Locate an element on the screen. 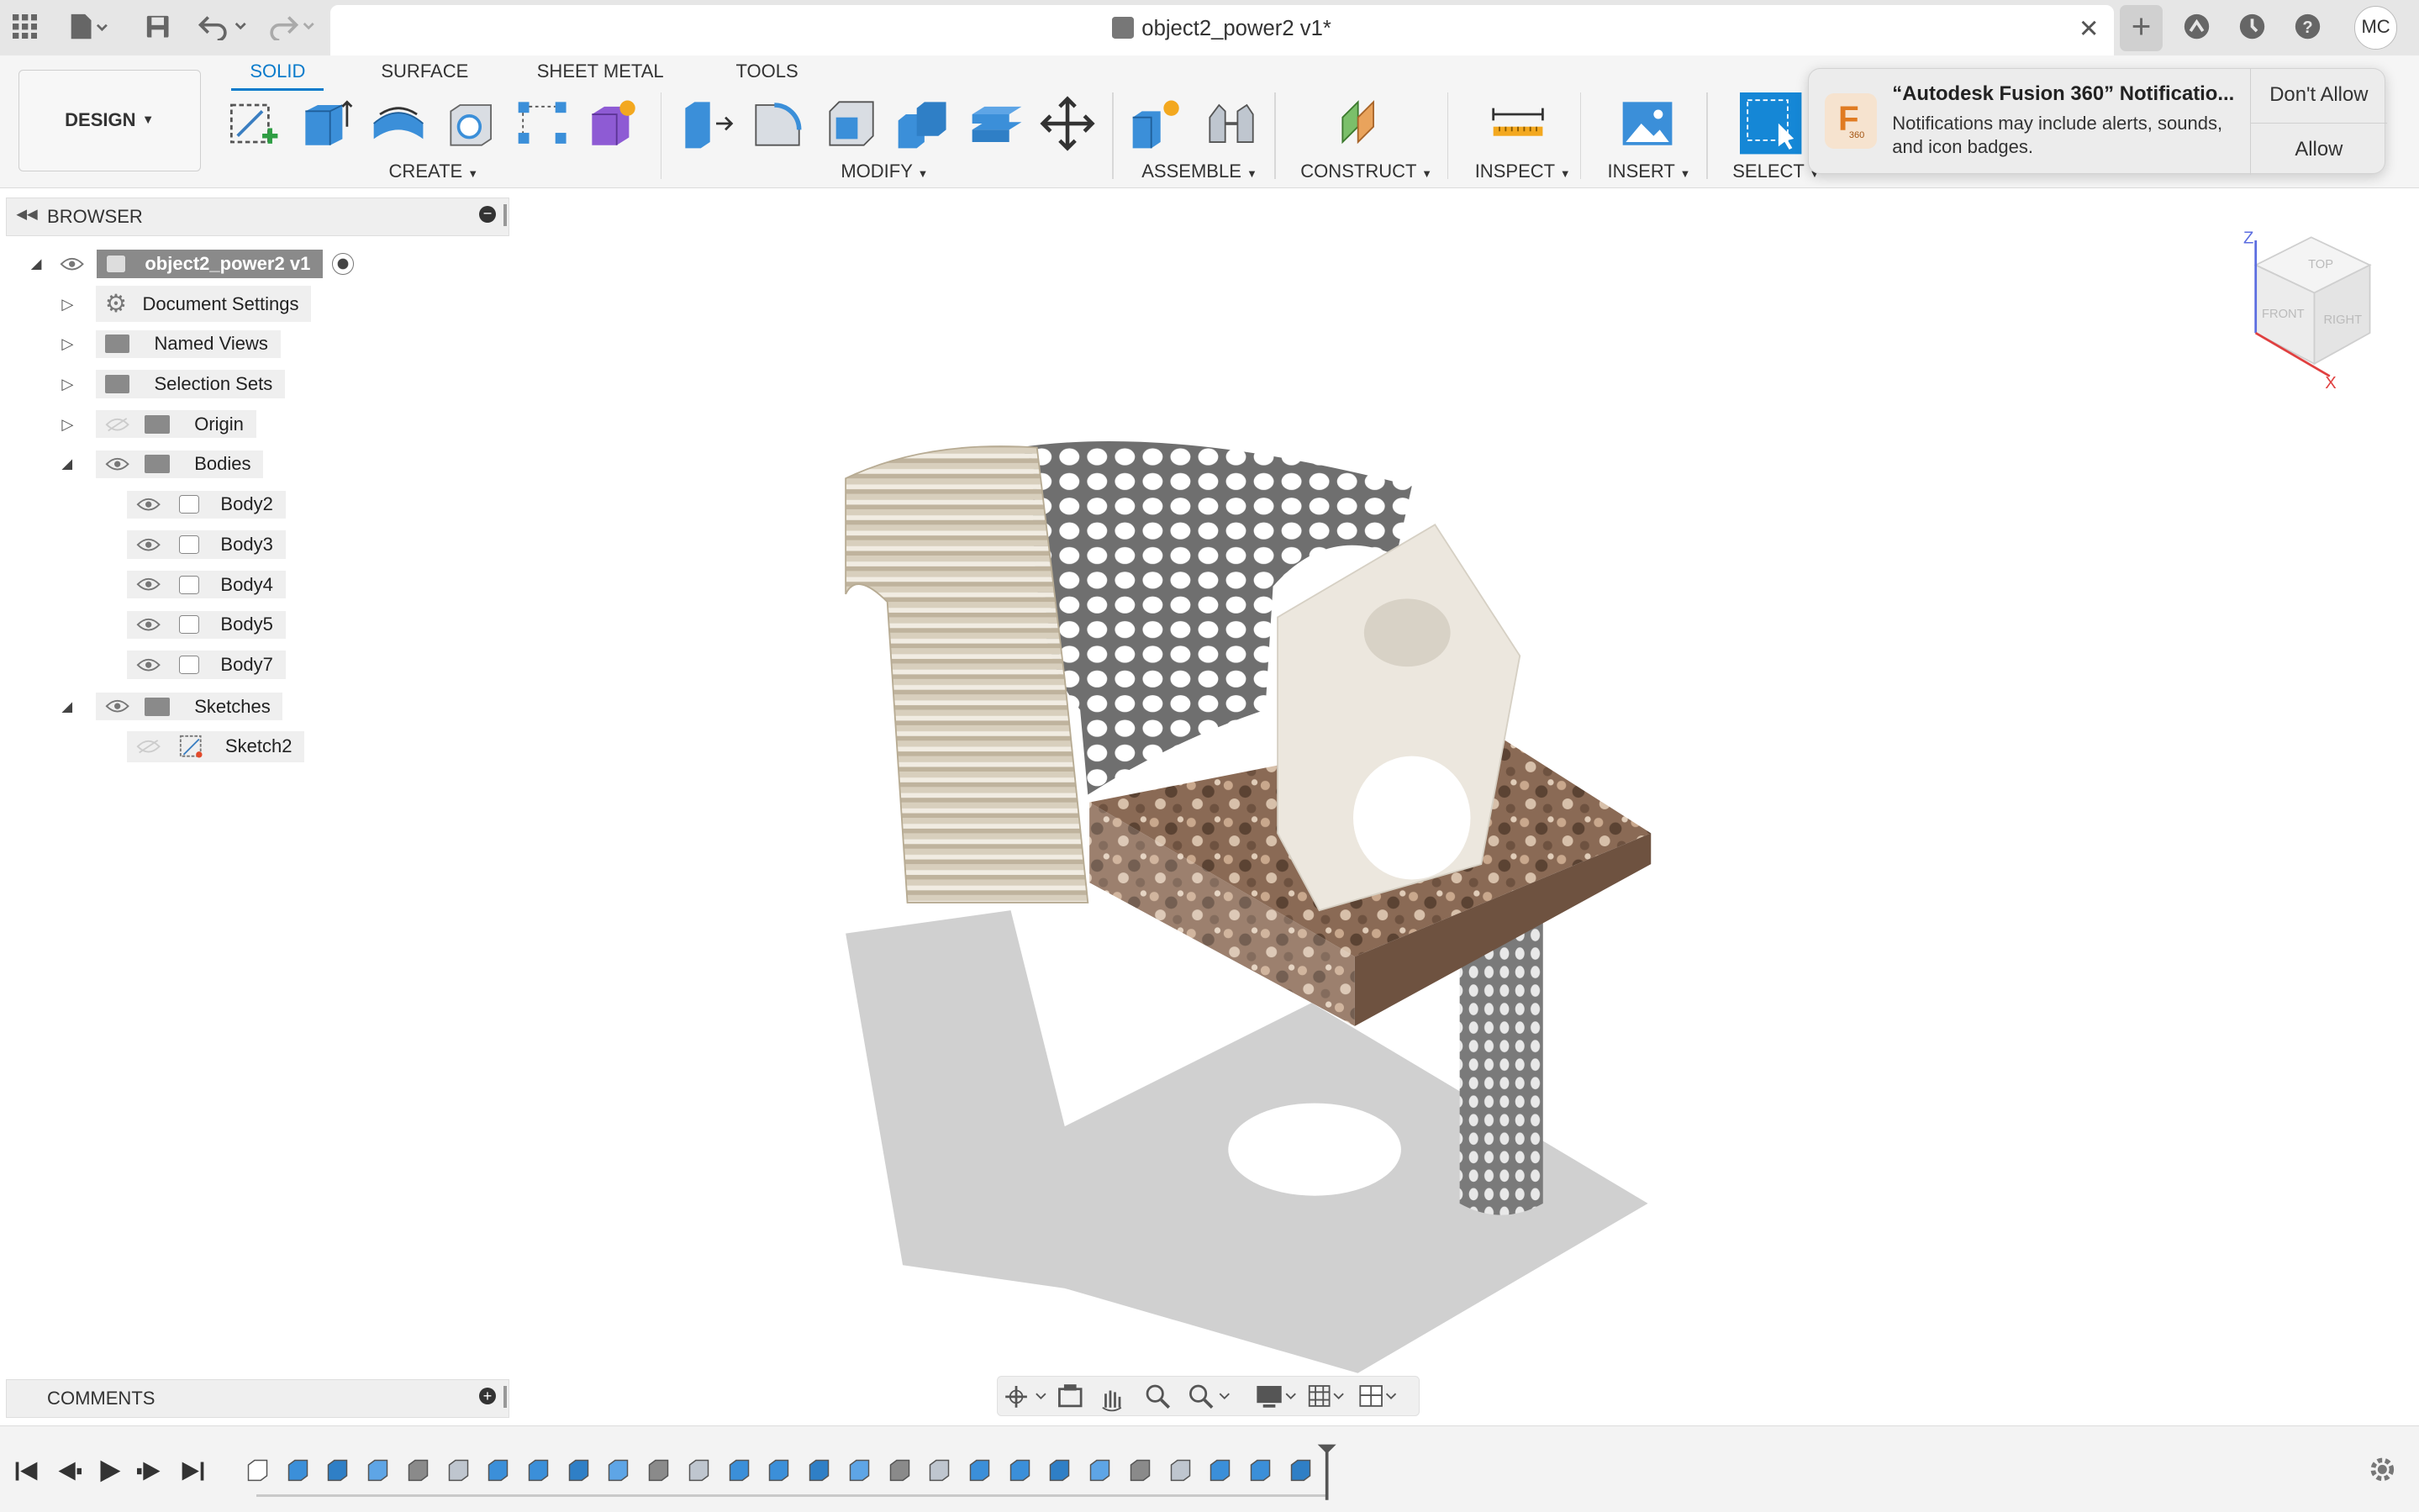 This screenshot has width=2419, height=1512. body-node: Body2 is located at coordinates (206, 505).